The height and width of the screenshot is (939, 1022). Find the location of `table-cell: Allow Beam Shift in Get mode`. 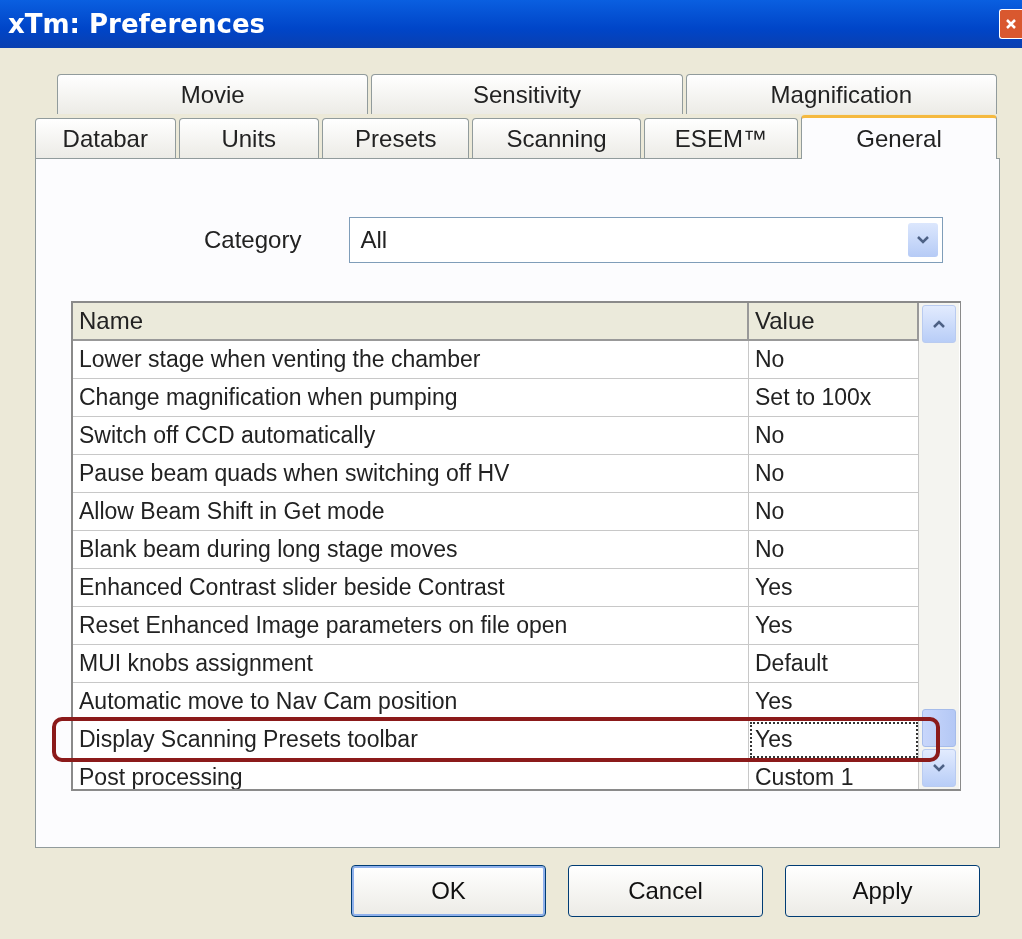

table-cell: Allow Beam Shift in Get mode is located at coordinates (411, 512).